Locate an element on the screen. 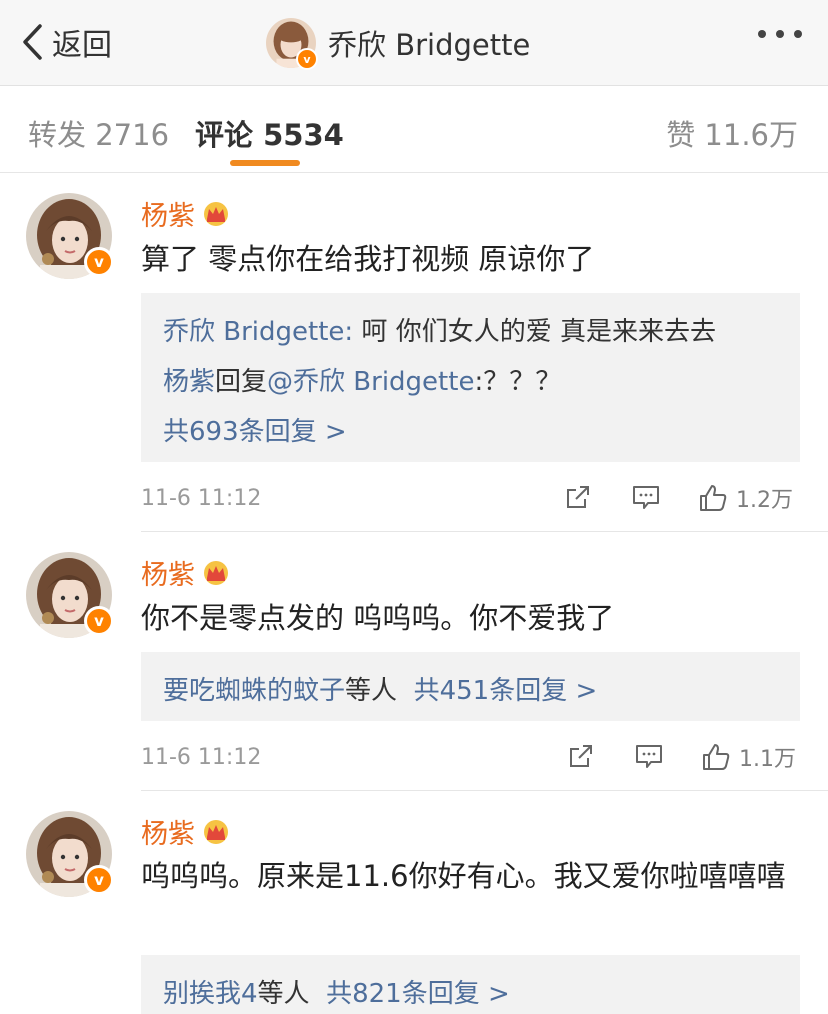  reply-preview-box: 要吃蜘蛛的蚊子等人 共451条回复 > is located at coordinates (470, 686).